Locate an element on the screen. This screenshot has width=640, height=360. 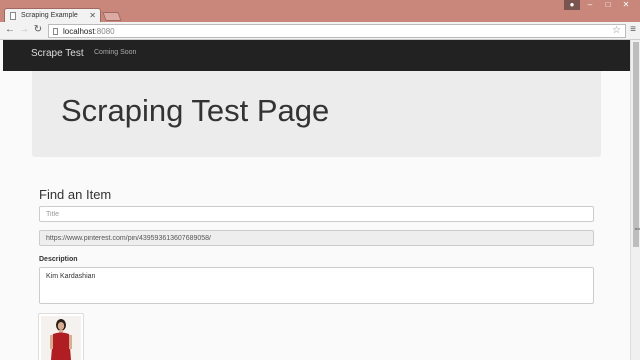
page-title: Scraping Test Page is located at coordinates (195, 110).